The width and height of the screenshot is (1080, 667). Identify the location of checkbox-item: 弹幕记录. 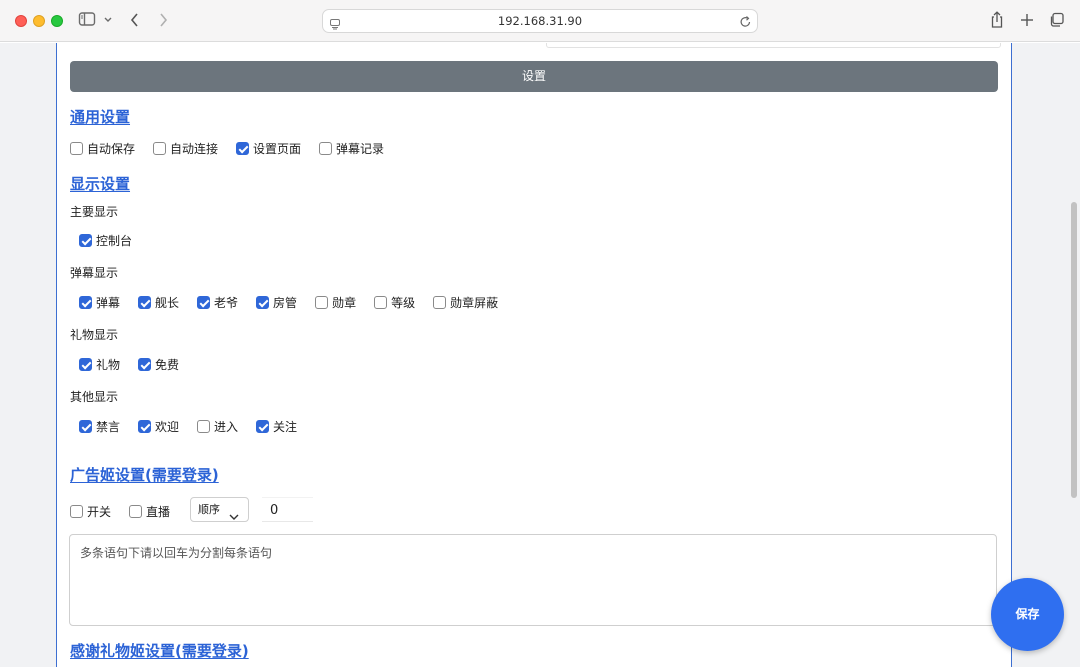
(351, 148).